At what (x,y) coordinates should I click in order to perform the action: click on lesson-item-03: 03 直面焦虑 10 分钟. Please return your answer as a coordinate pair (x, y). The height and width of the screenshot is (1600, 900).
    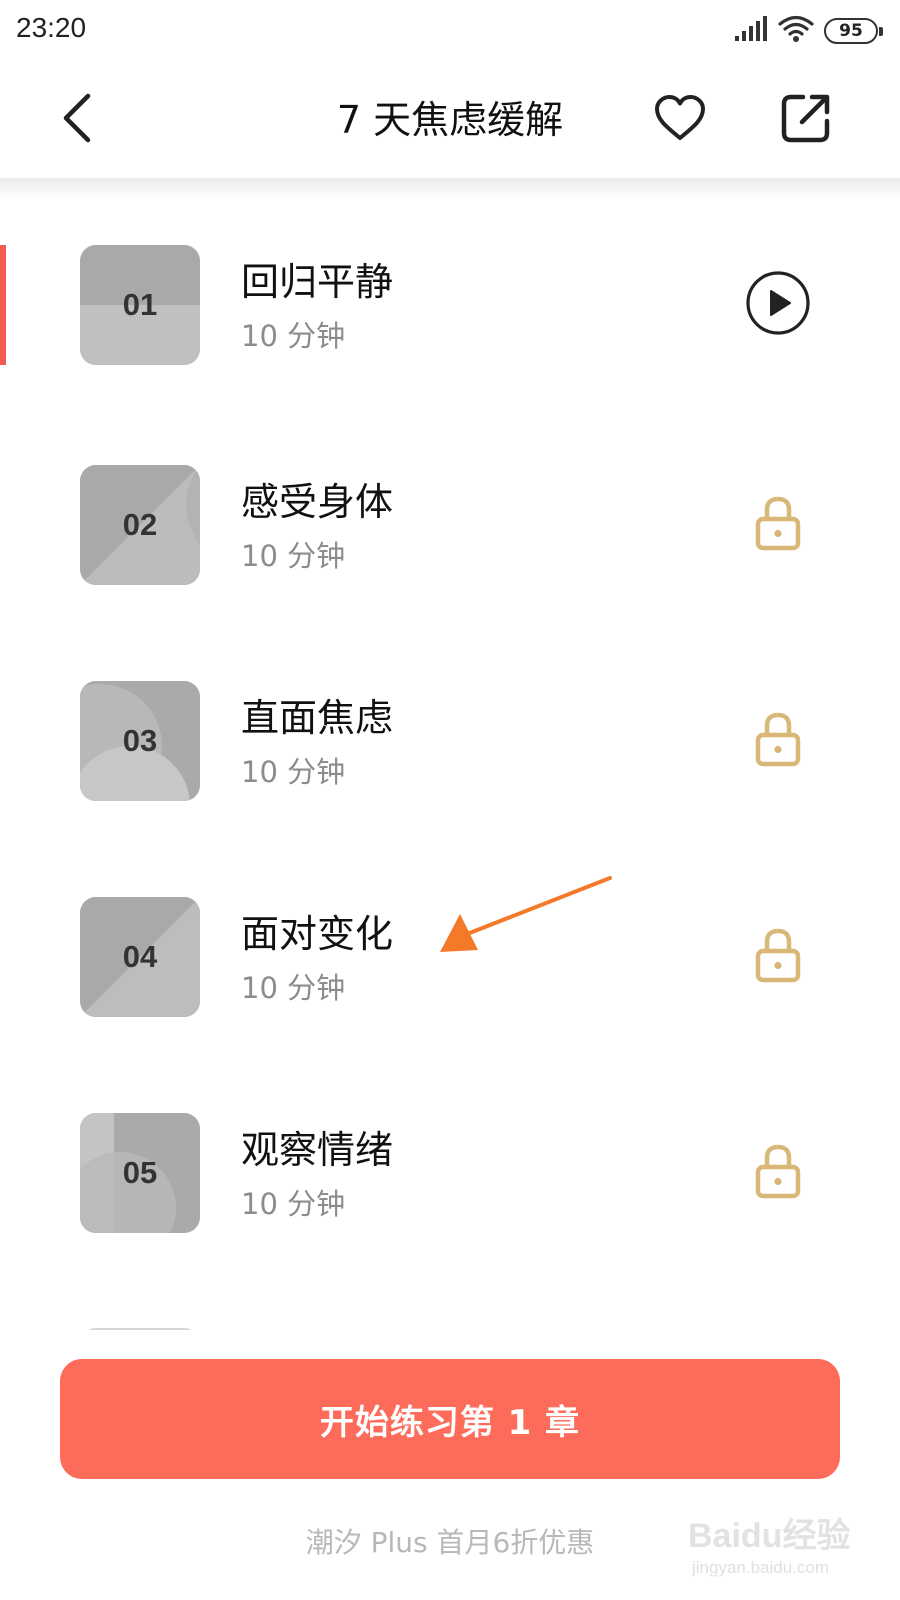
    Looking at the image, I should click on (450, 741).